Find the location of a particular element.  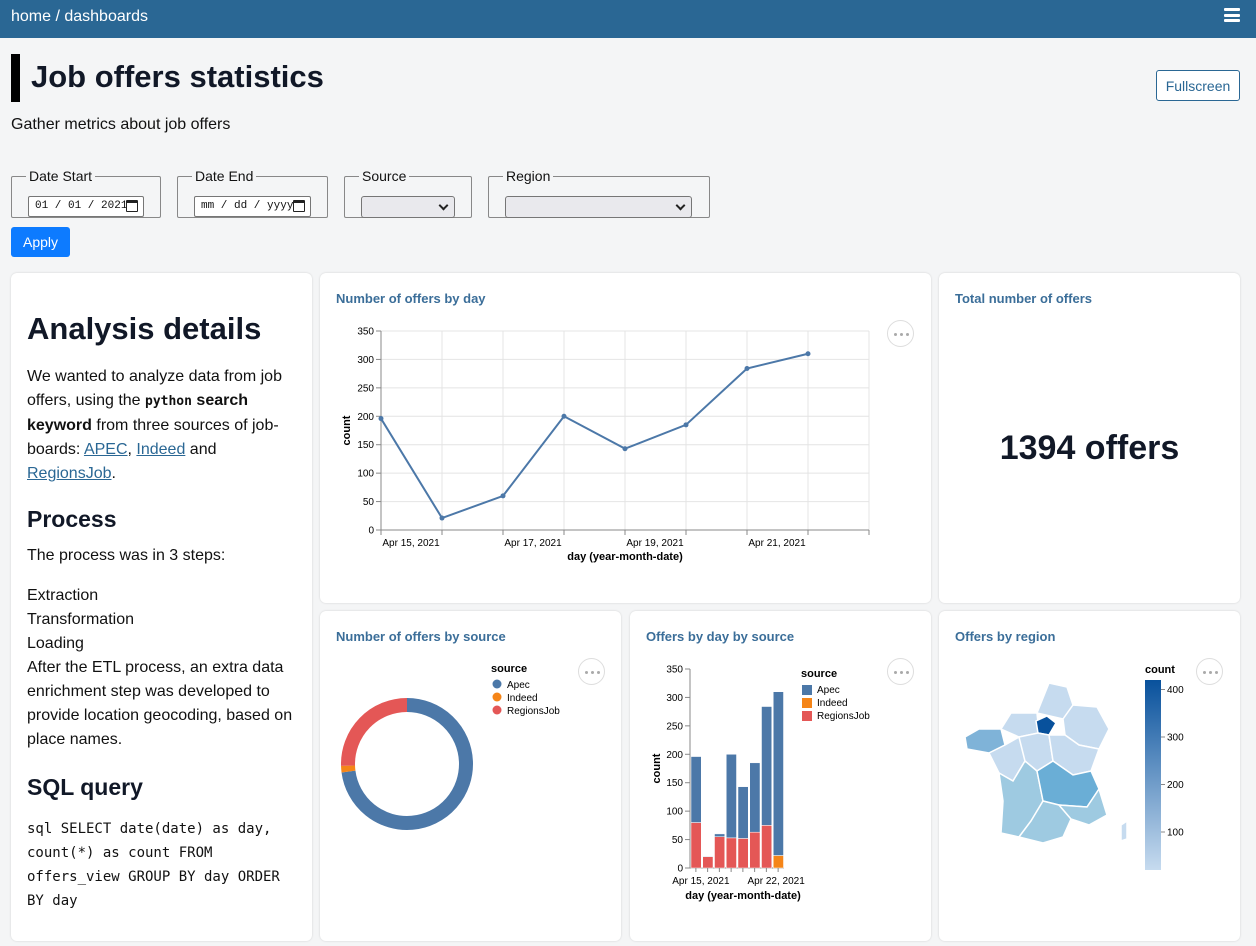

region-corse is located at coordinates (1124, 831).